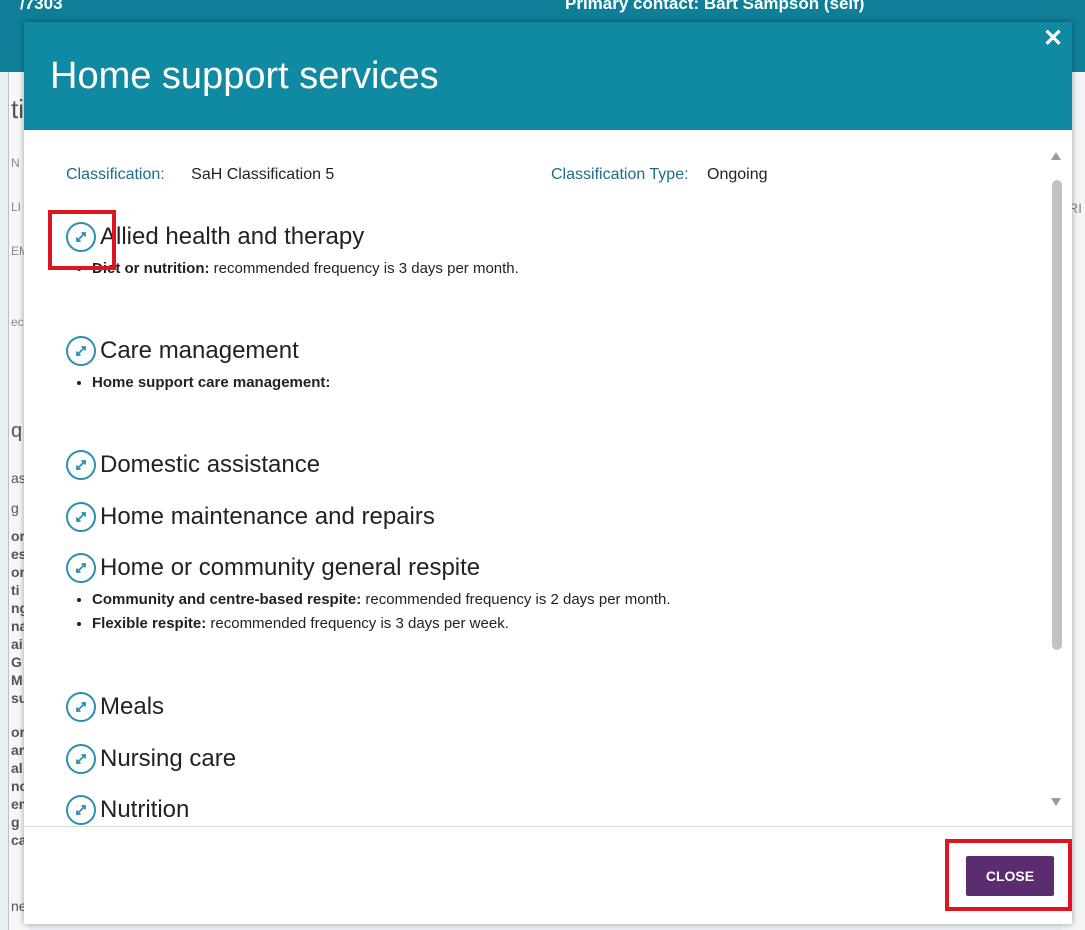 This screenshot has height=930, width=1085. I want to click on classification-type-field: Classification Type: Ongoing, so click(659, 175).